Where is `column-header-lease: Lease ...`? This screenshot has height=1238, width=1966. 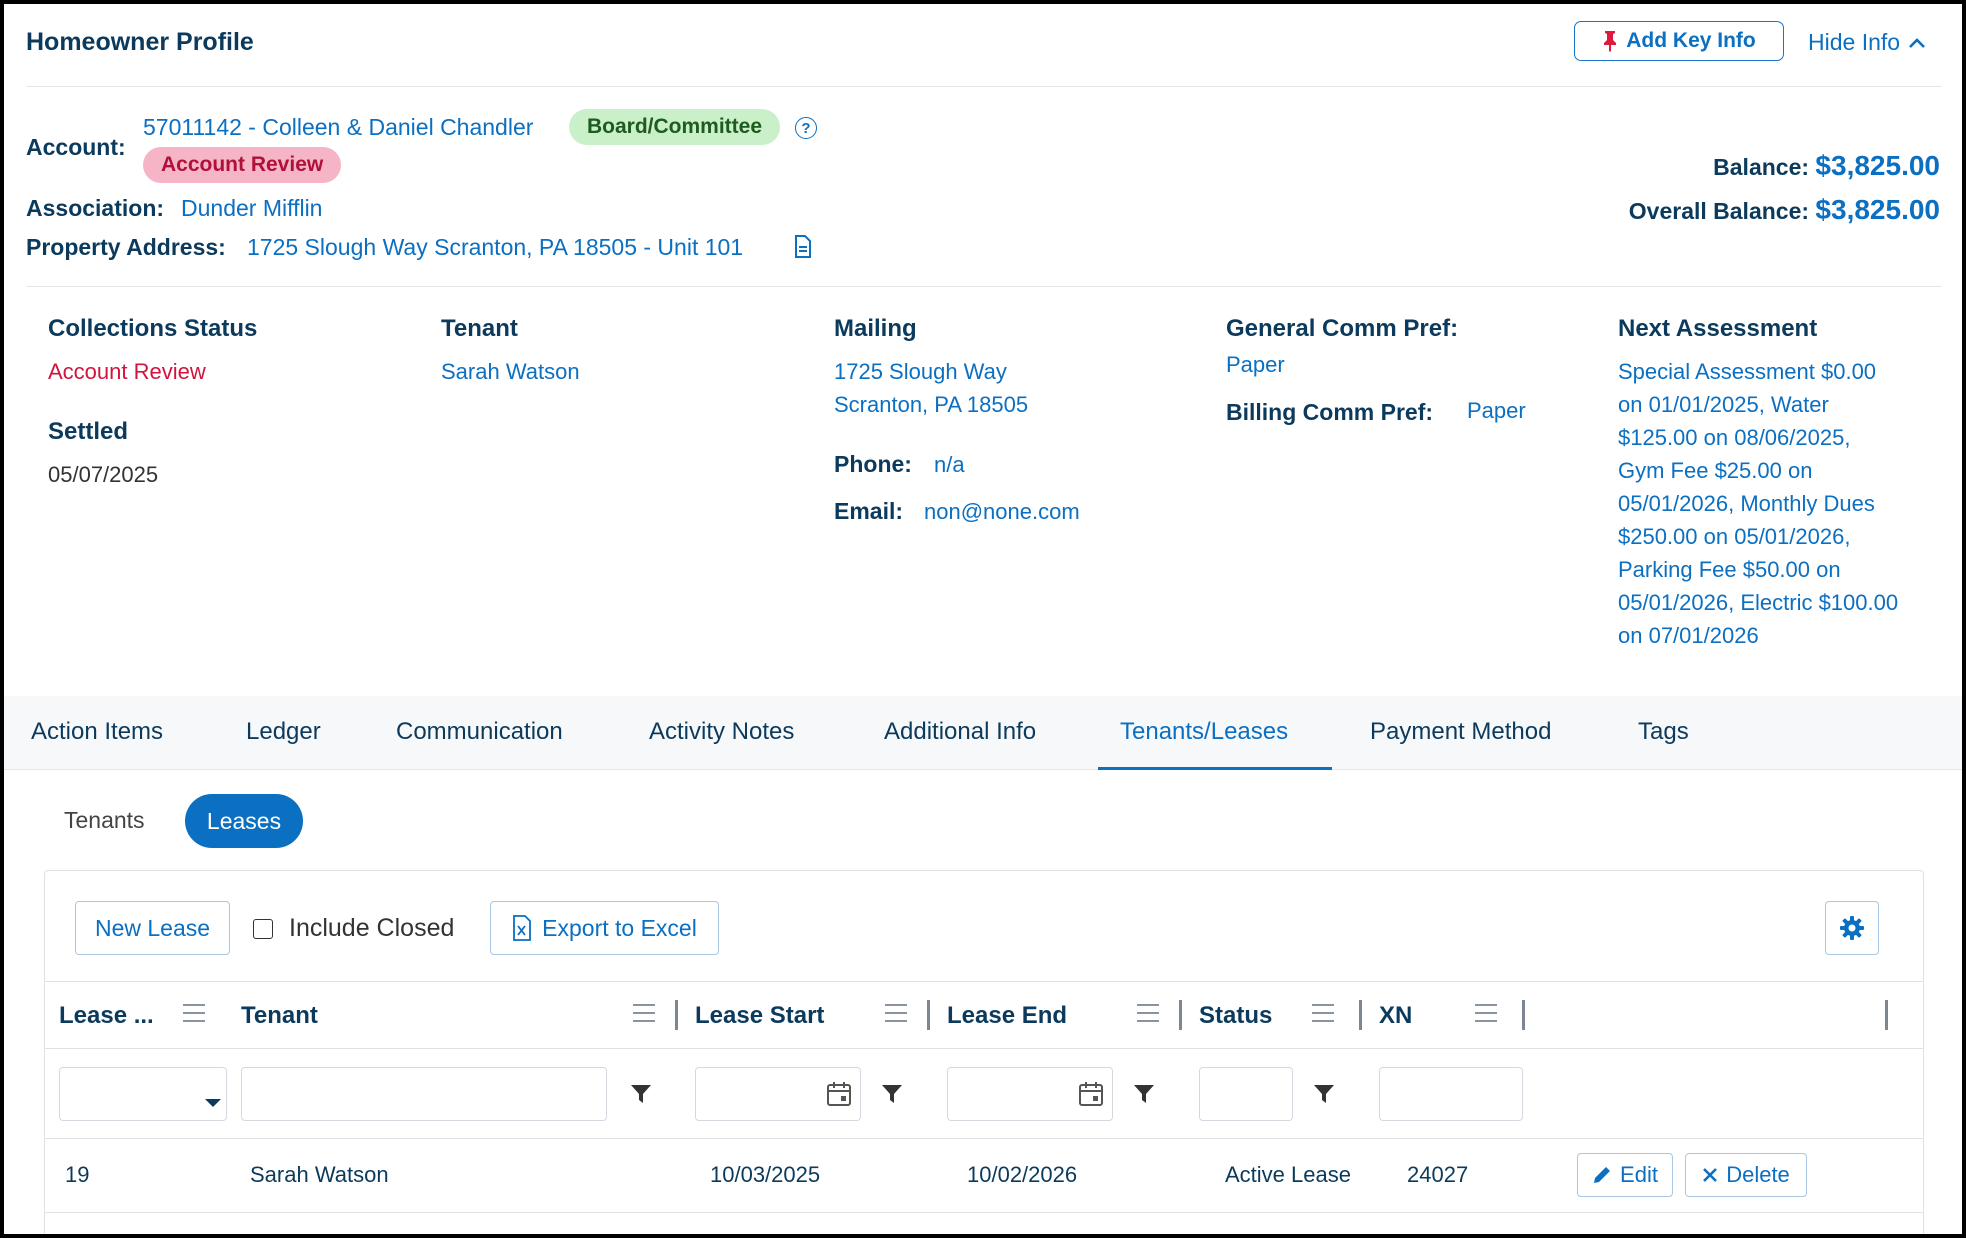
column-header-lease: Lease ... is located at coordinates (106, 1016).